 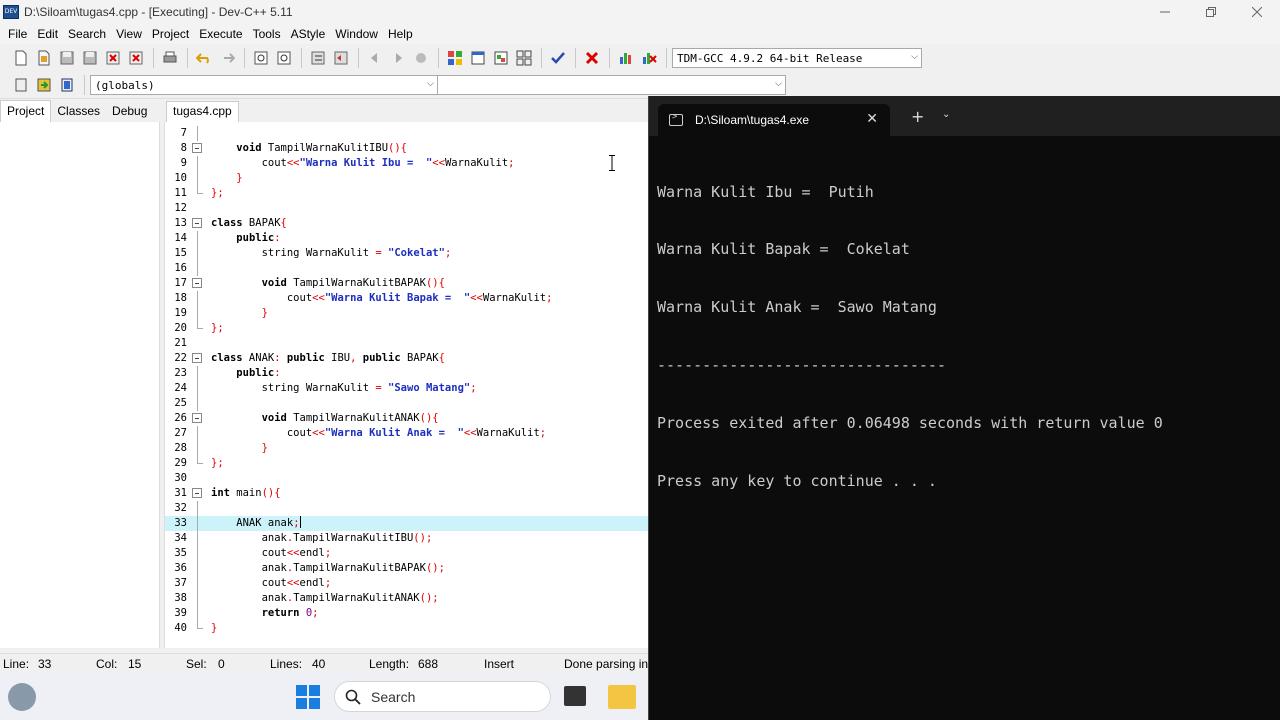 I want to click on redo-button, so click(x=227, y=58).